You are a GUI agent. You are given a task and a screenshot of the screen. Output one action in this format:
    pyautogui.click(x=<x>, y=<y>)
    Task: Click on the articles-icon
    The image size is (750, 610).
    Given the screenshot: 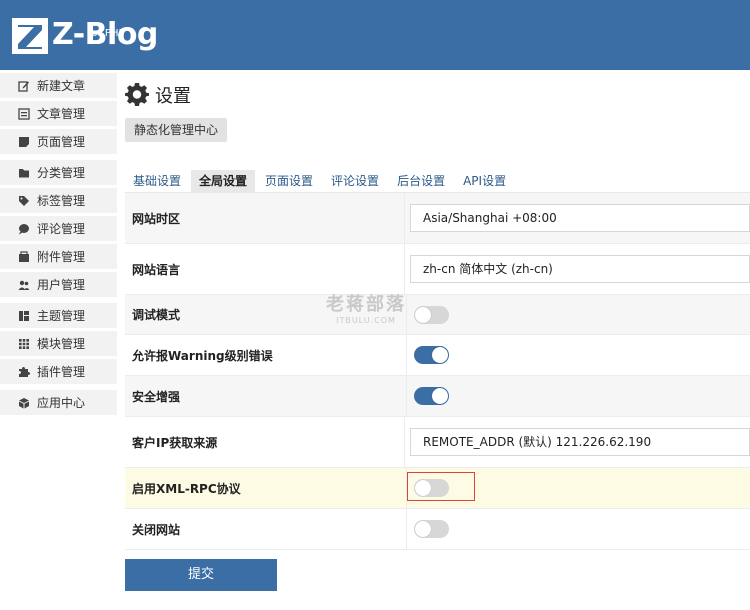 What is the action you would take?
    pyautogui.click(x=24, y=113)
    